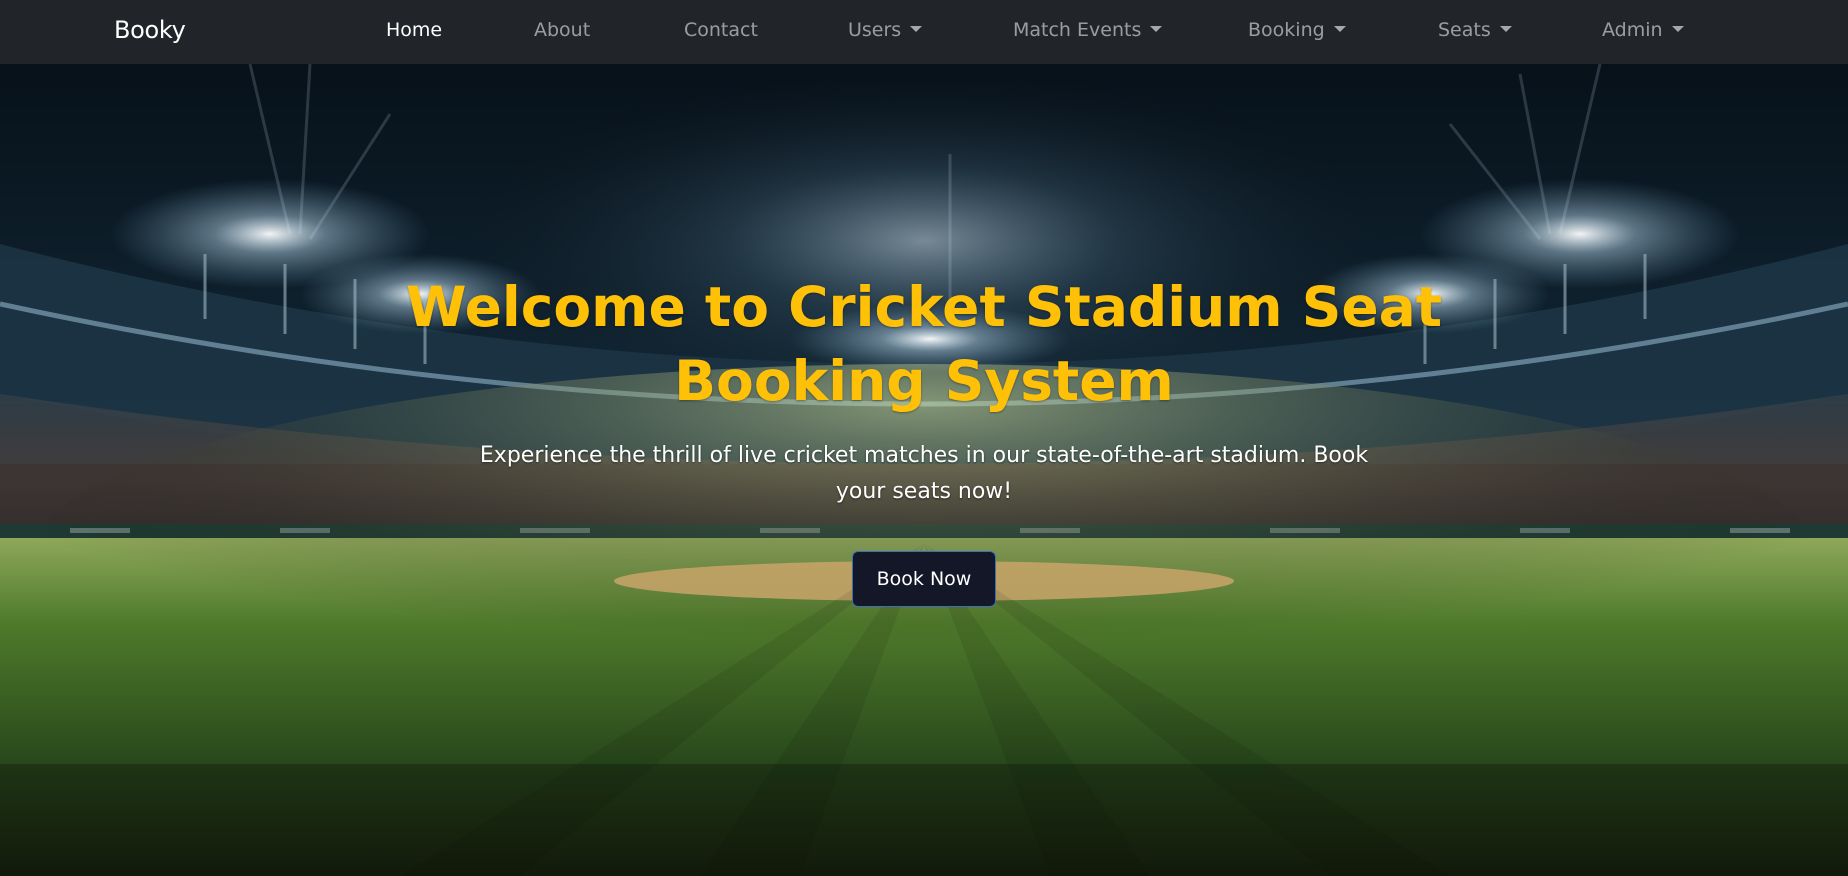 The width and height of the screenshot is (1848, 876). I want to click on book-now-button: Book Now, so click(924, 579).